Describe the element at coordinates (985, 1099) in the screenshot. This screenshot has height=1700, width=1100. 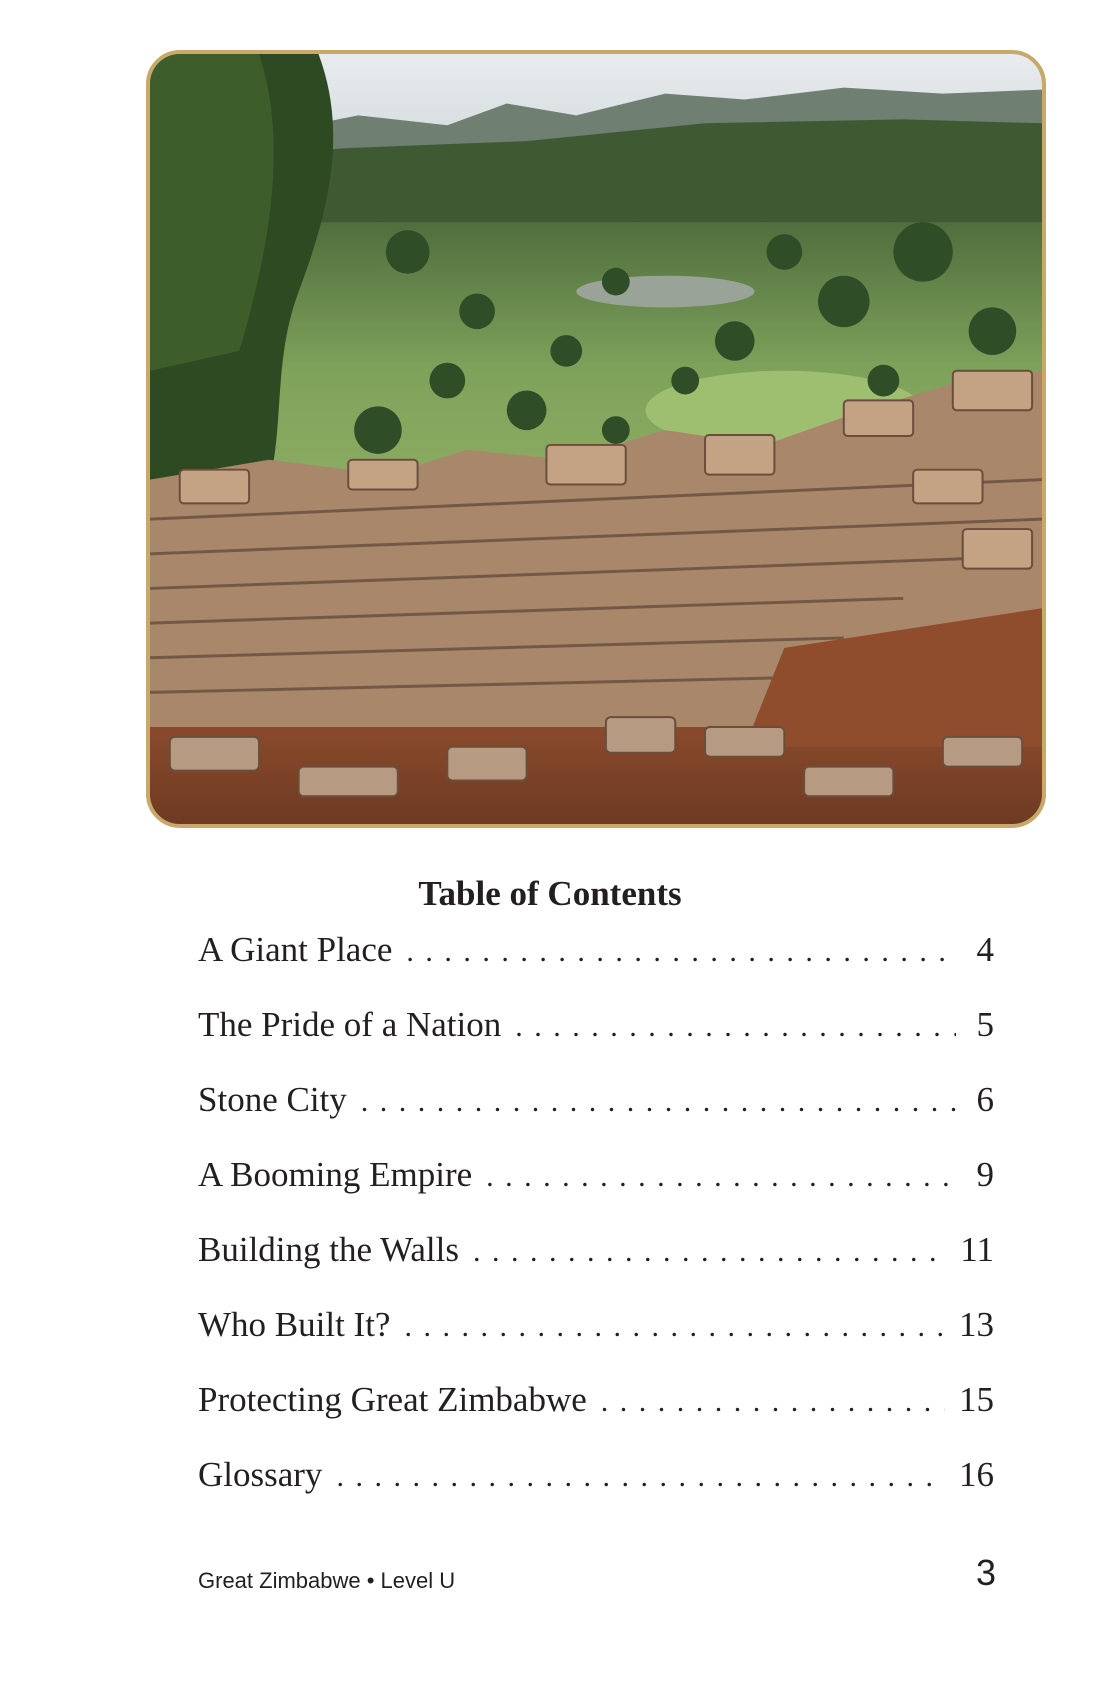
I see `toc-entry-page: 6` at that location.